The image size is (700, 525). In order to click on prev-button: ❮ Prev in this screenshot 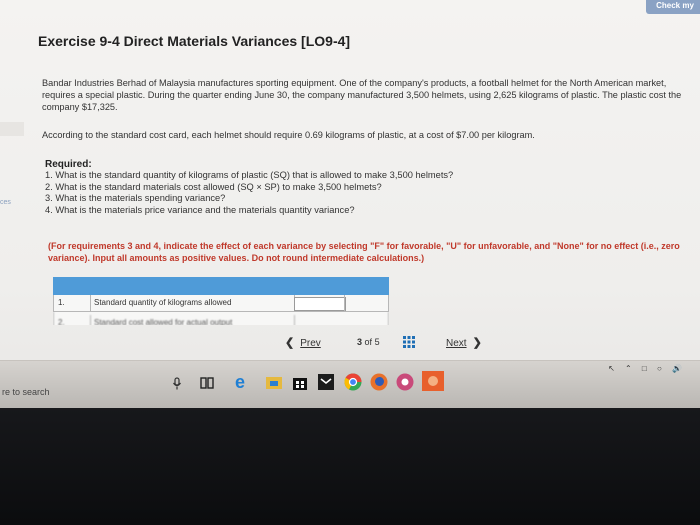, I will do `click(303, 342)`.